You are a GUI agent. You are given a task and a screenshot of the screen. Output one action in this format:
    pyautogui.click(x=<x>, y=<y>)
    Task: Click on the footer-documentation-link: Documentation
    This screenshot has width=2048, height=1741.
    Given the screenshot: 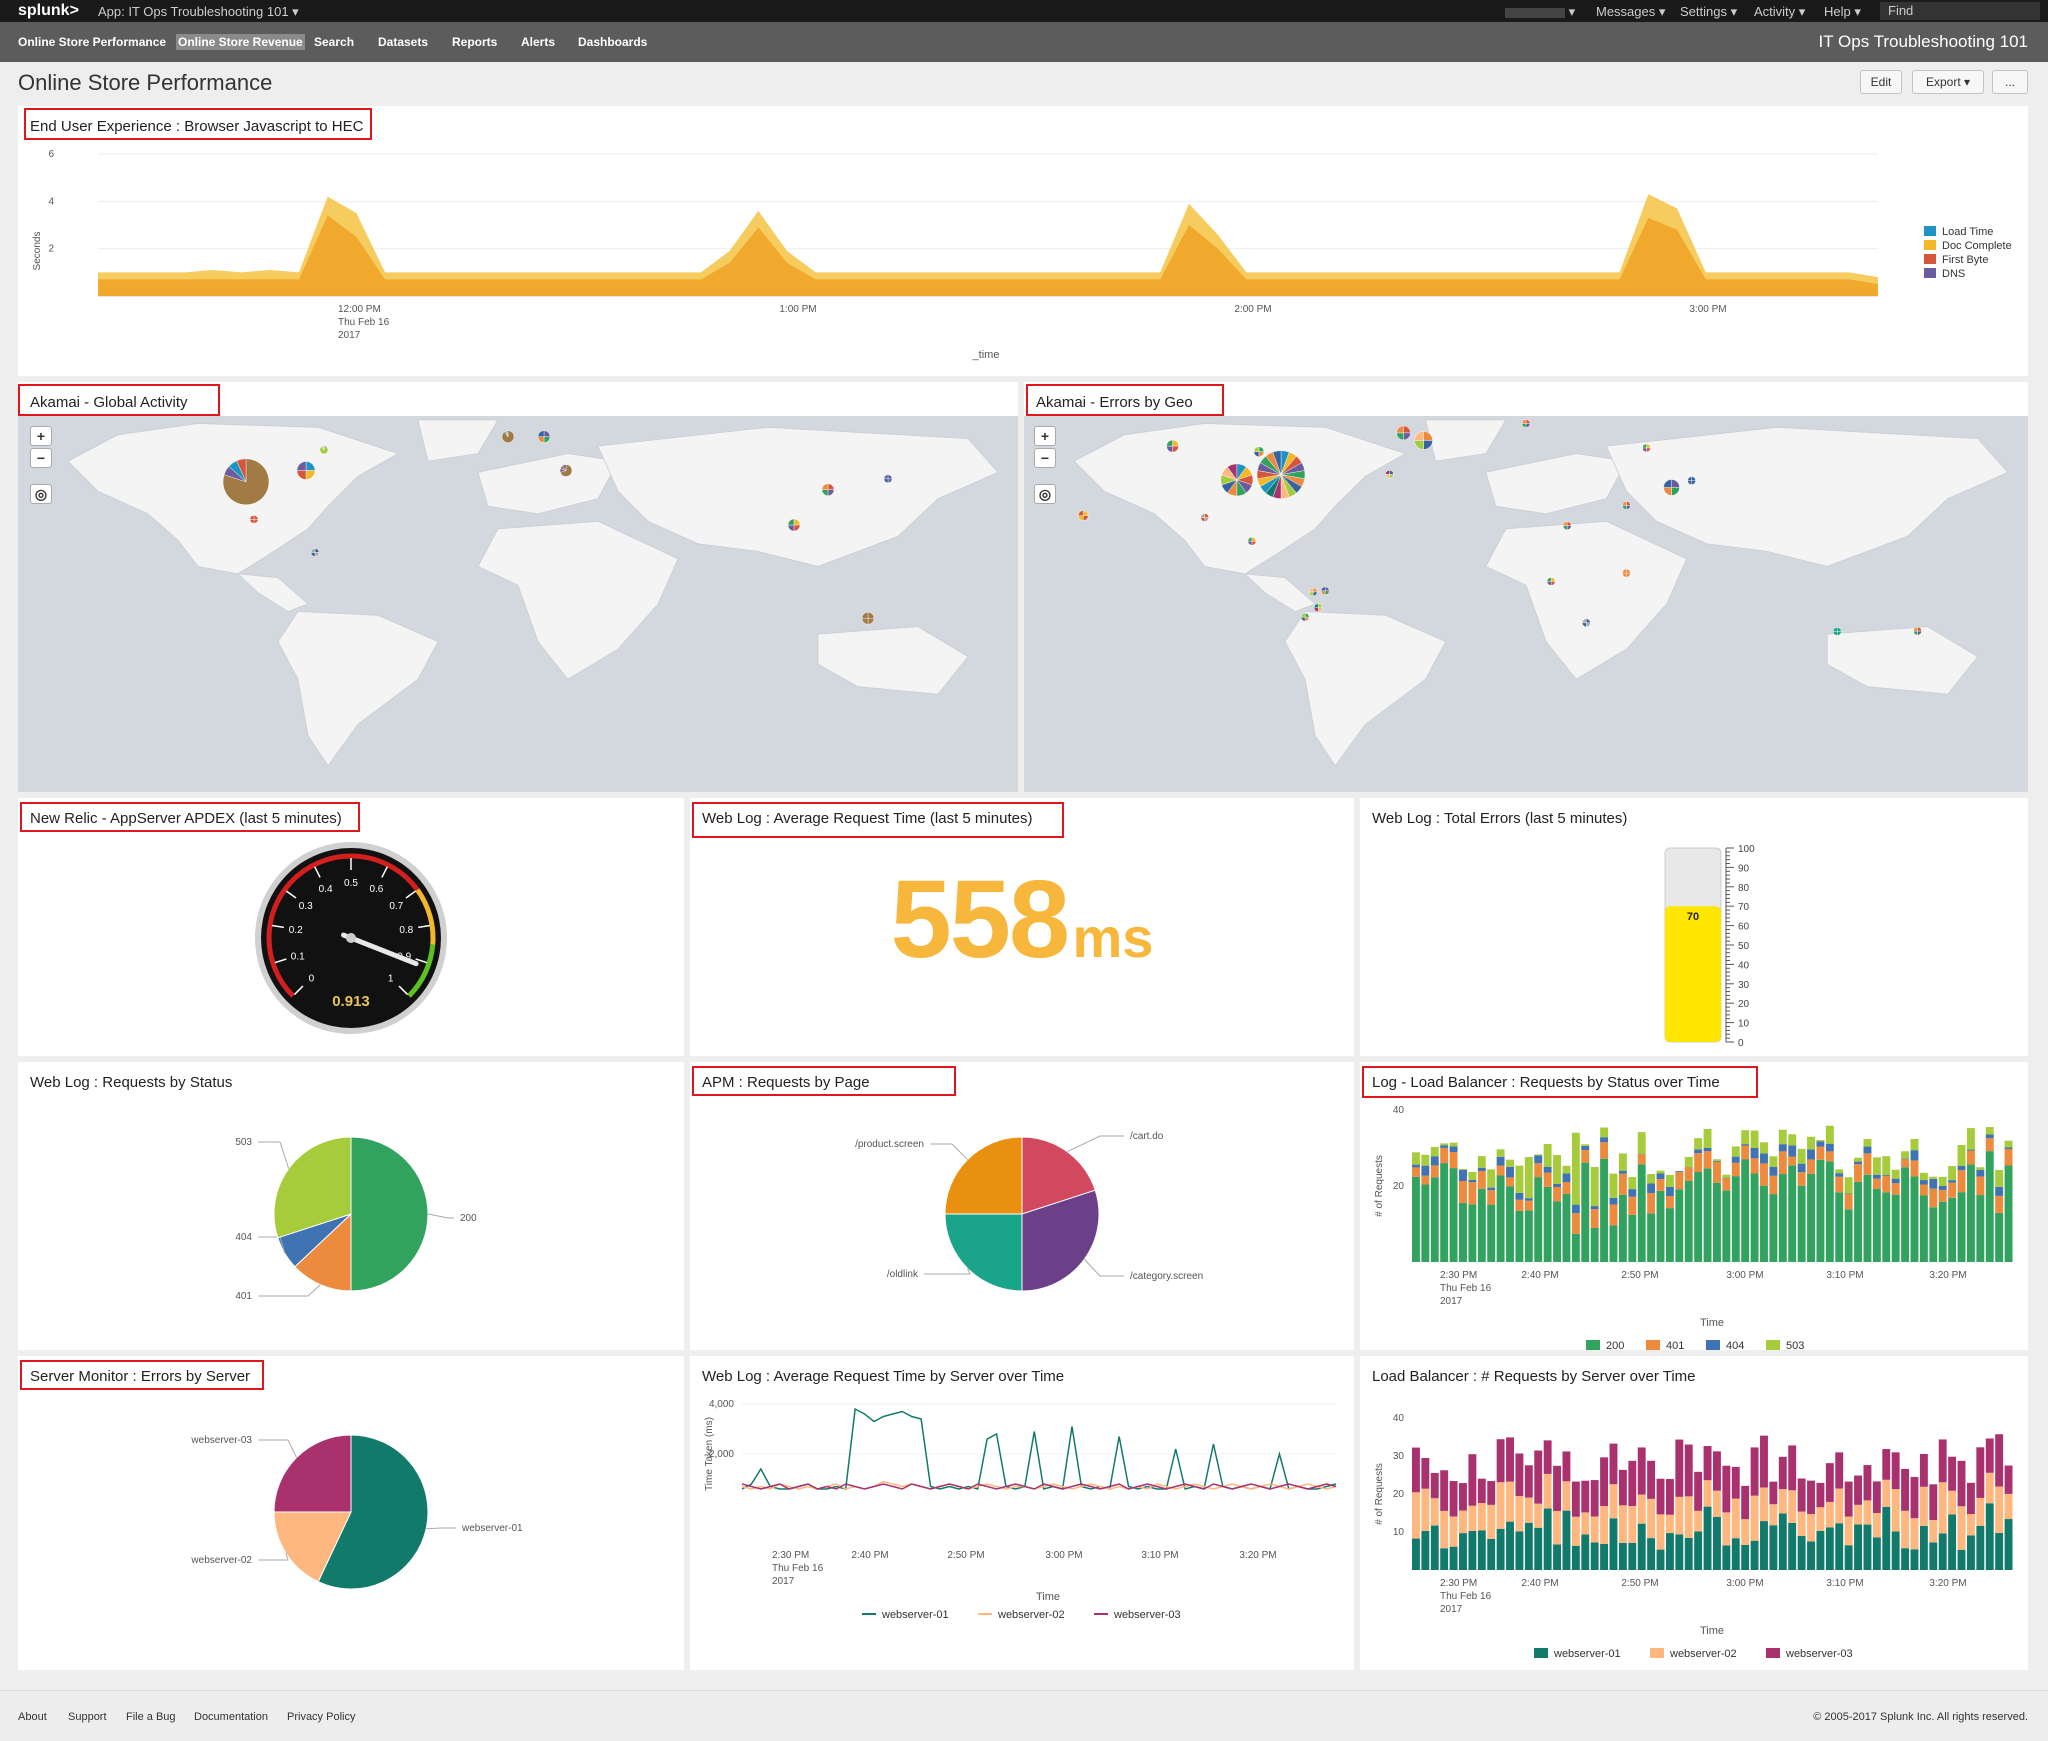 What is the action you would take?
    pyautogui.click(x=231, y=1717)
    